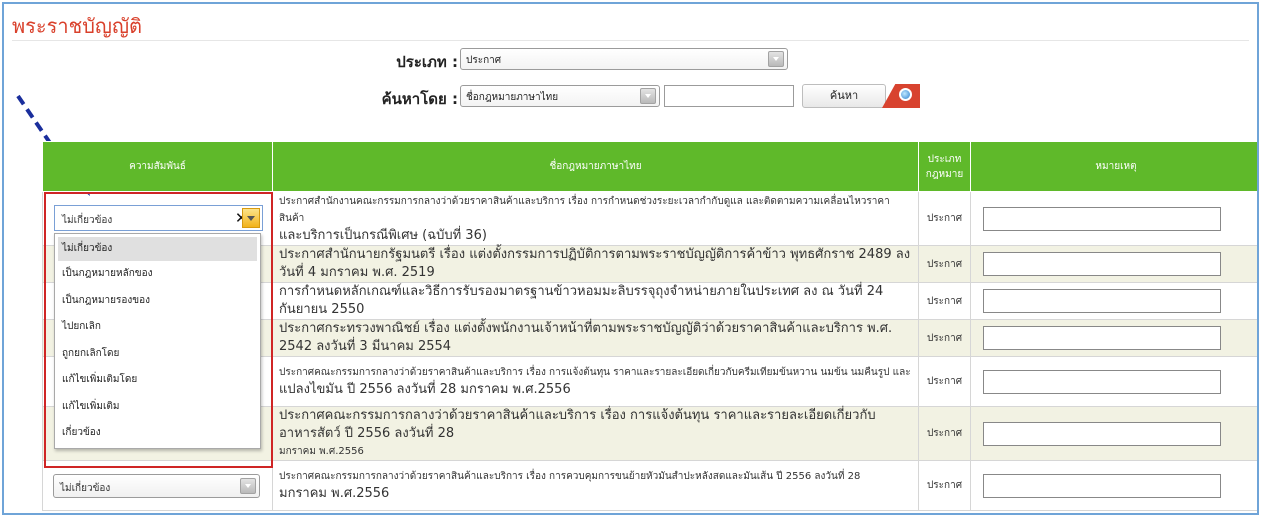  What do you see at coordinates (630, 40) in the screenshot?
I see `title-divider` at bounding box center [630, 40].